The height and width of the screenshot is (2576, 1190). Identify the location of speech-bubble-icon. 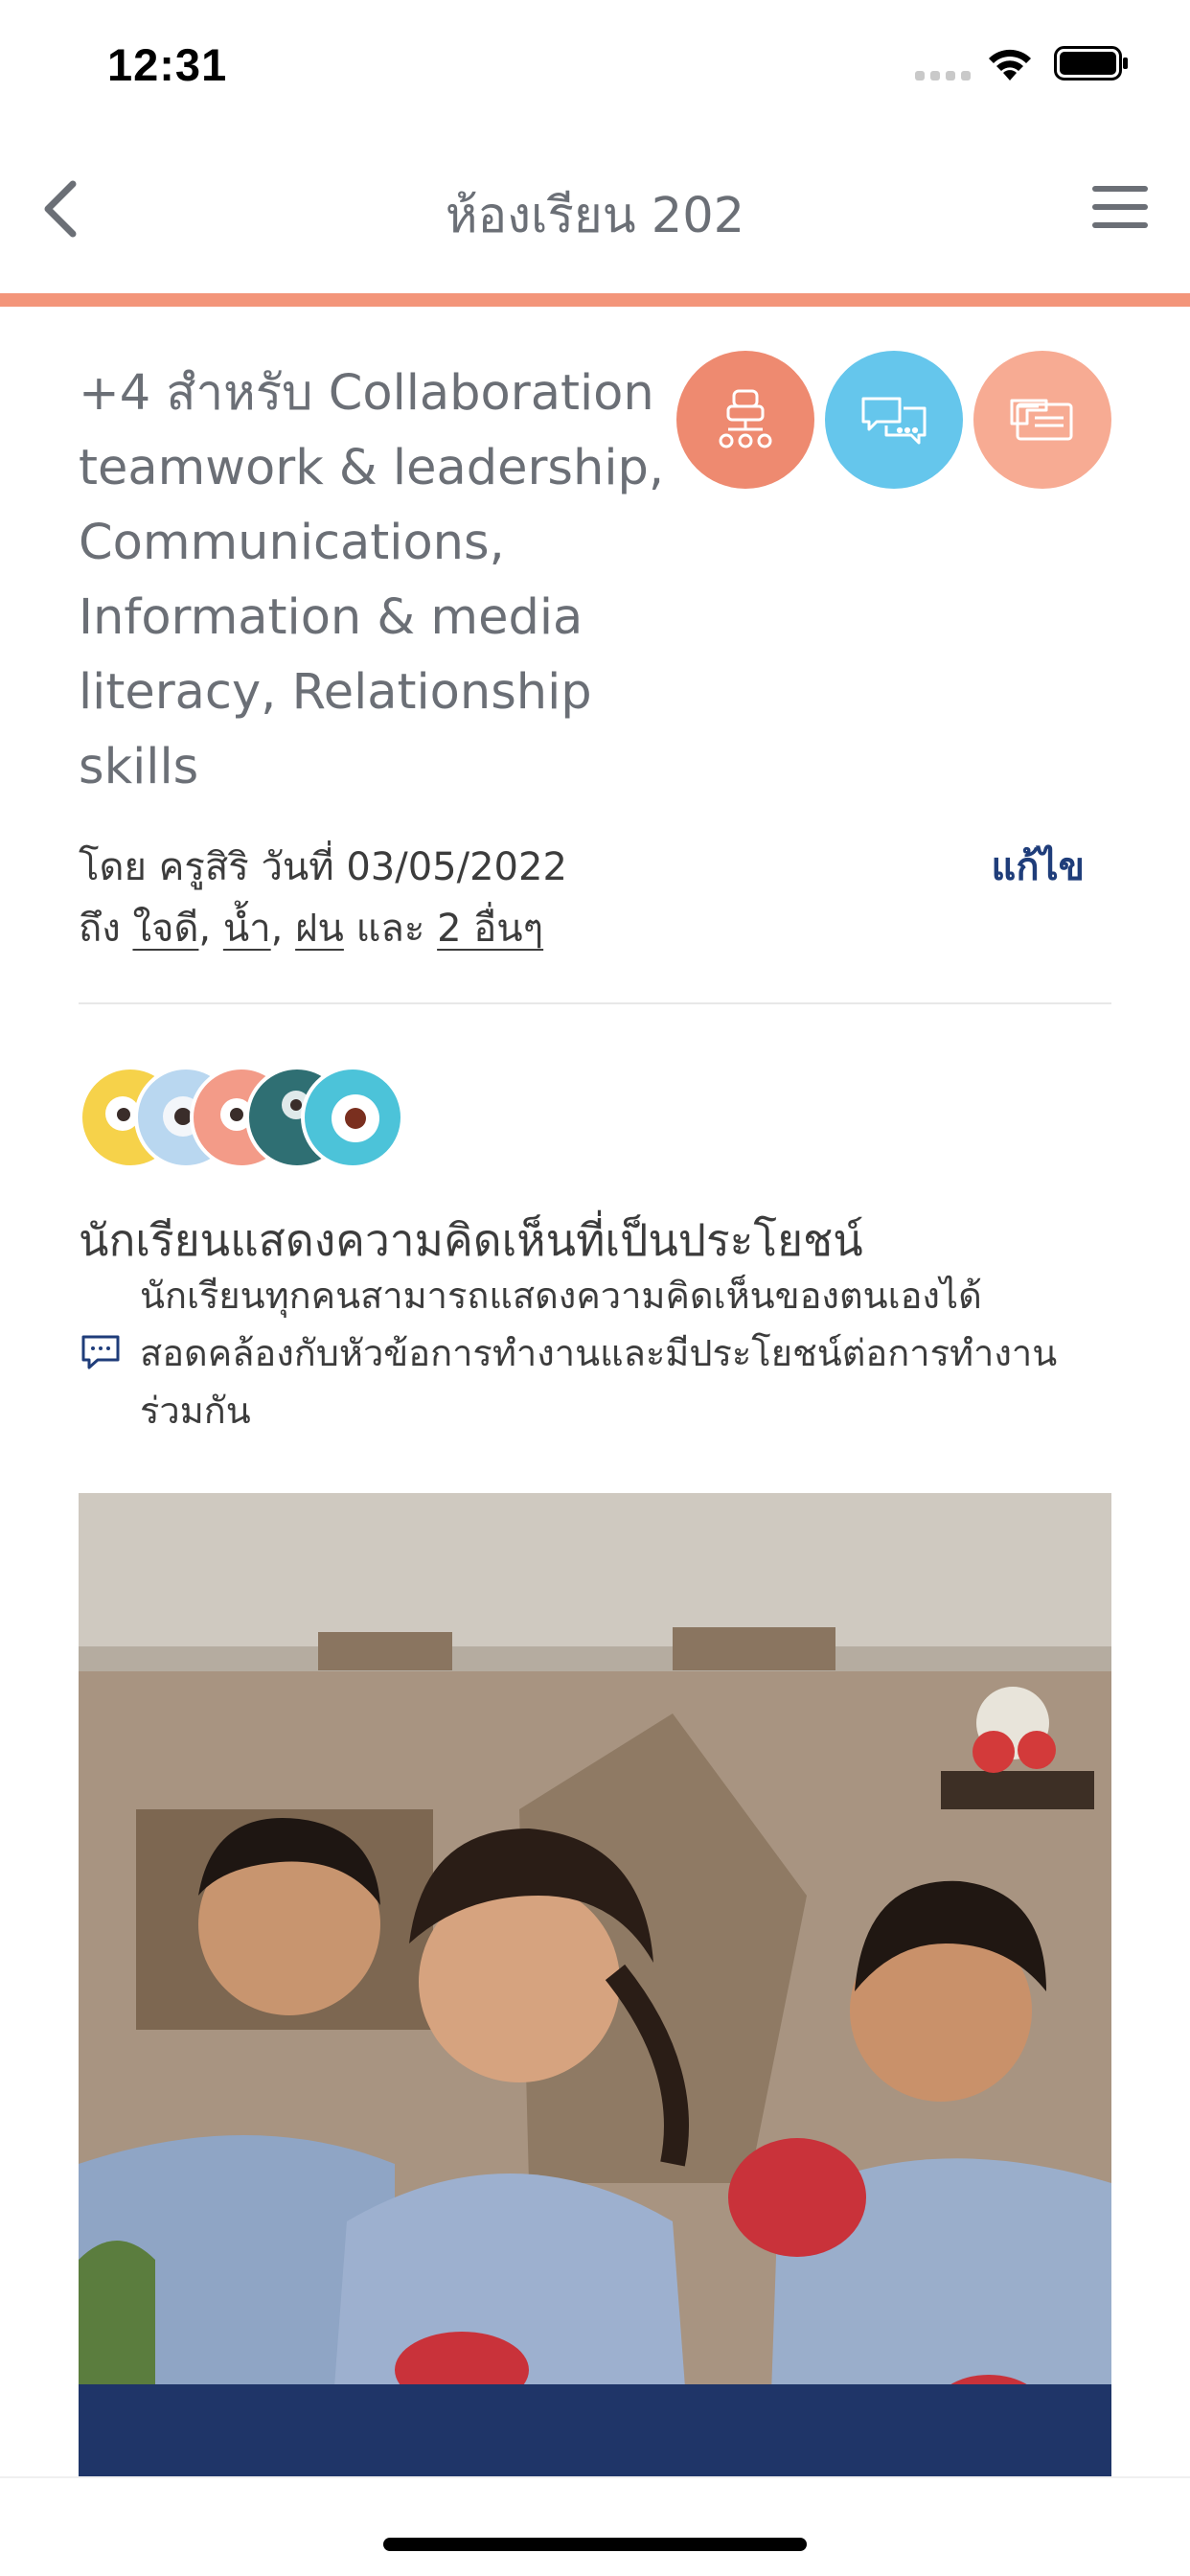
(101, 1352).